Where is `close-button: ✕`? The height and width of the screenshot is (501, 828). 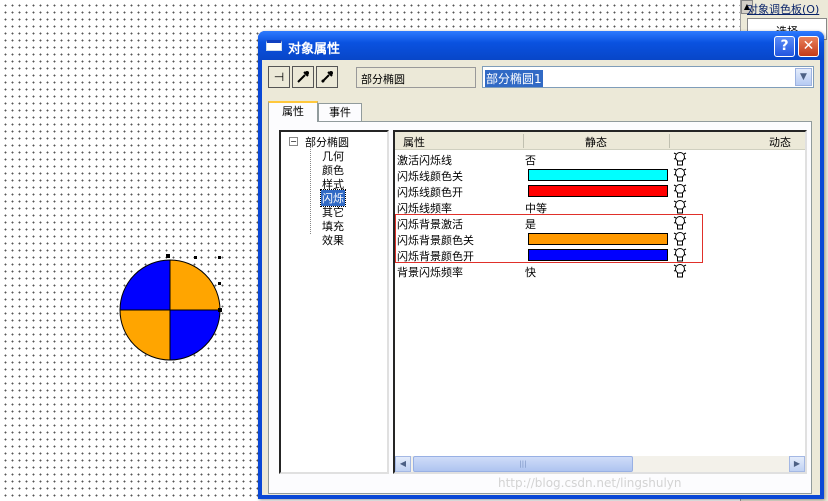
close-button: ✕ is located at coordinates (808, 46).